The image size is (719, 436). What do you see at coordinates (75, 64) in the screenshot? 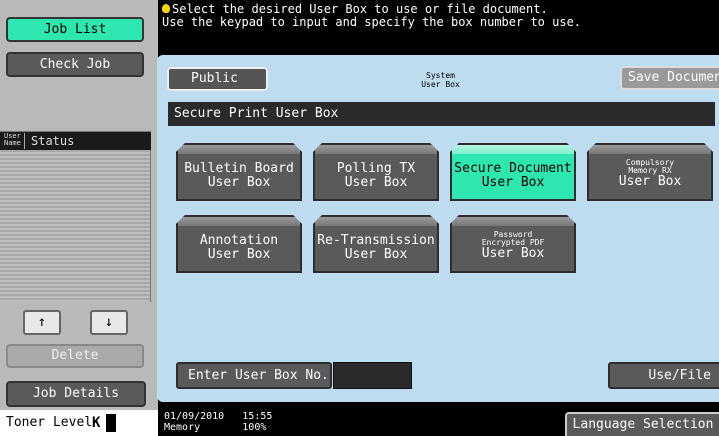
I see `check-job-button: Check Job` at bounding box center [75, 64].